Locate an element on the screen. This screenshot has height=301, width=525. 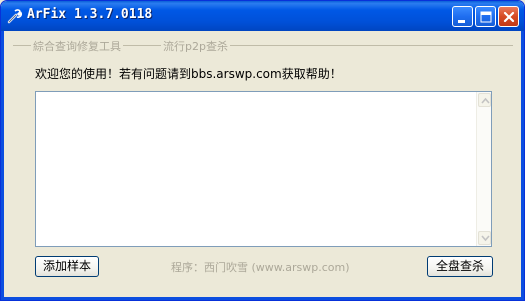
chevron-down-icon is located at coordinates (485, 238).